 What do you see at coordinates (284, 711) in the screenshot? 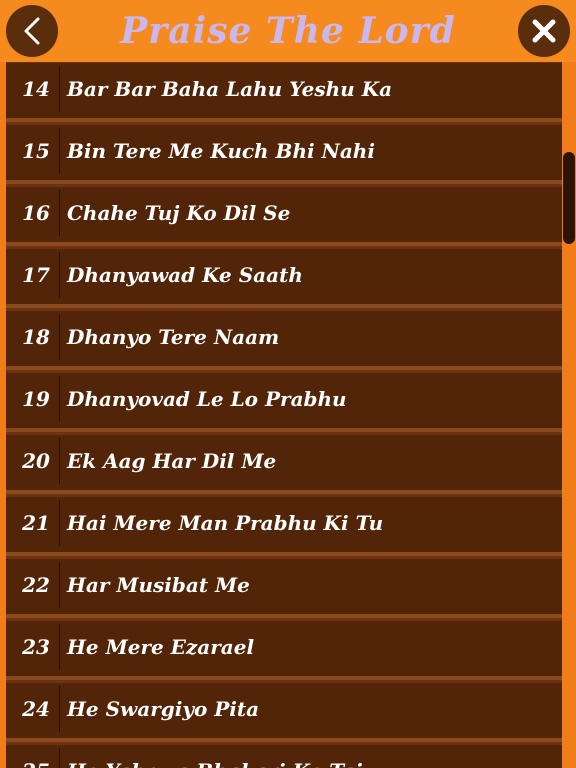
I see `list-item: 24 He Swargiyo Pita` at bounding box center [284, 711].